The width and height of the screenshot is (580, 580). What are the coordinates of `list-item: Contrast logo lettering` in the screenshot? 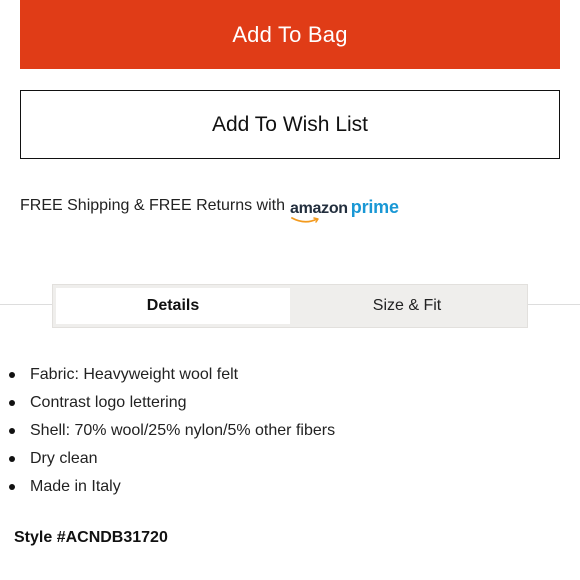 It's located at (171, 403).